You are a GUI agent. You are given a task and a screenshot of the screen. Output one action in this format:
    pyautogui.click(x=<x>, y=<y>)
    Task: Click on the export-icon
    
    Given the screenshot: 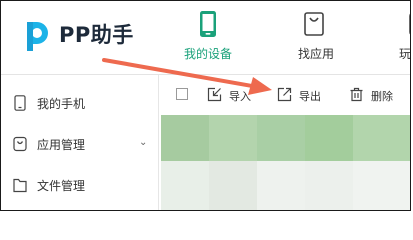 What is the action you would take?
    pyautogui.click(x=284, y=94)
    